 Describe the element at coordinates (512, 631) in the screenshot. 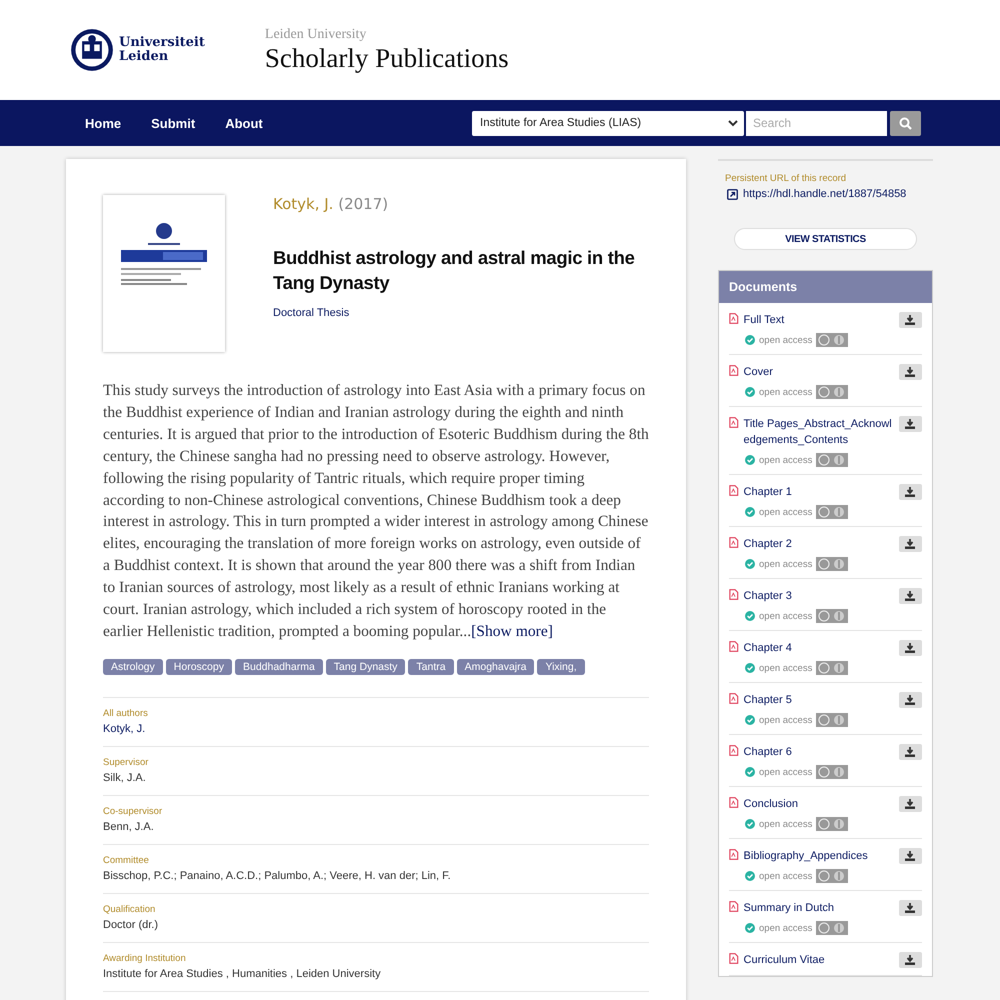

I see `show-more-link: [Show more]` at that location.